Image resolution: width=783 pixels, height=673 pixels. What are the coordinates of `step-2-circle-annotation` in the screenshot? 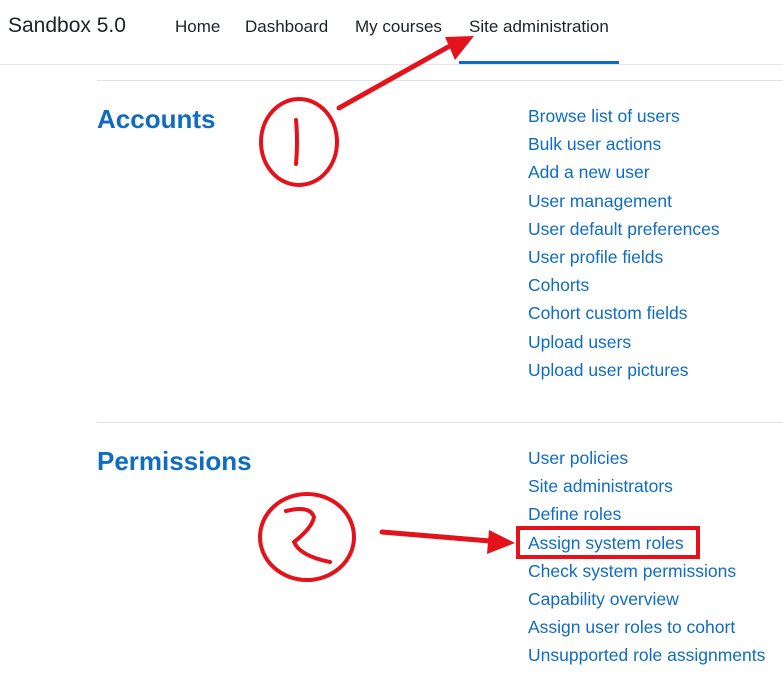 It's located at (307, 537).